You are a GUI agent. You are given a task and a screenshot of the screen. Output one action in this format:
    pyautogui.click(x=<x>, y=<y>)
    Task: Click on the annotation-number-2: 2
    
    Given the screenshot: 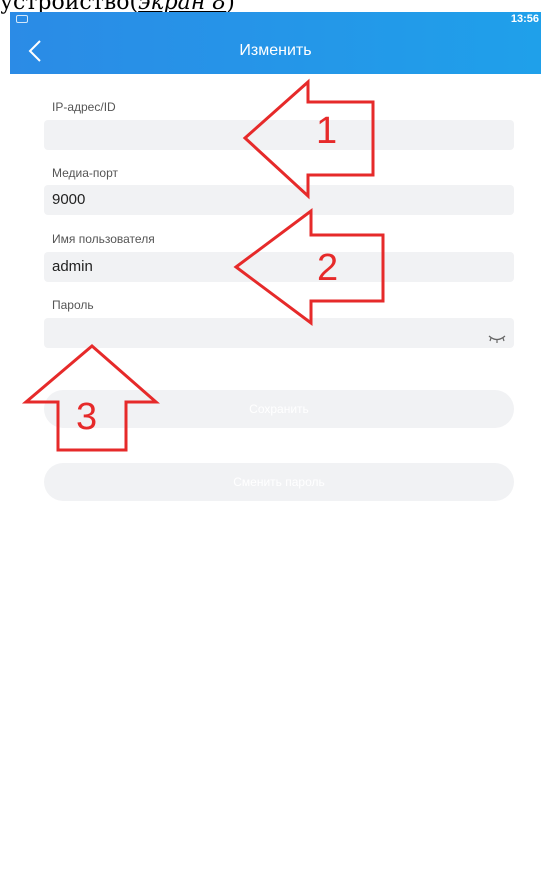 What is the action you would take?
    pyautogui.click(x=328, y=268)
    